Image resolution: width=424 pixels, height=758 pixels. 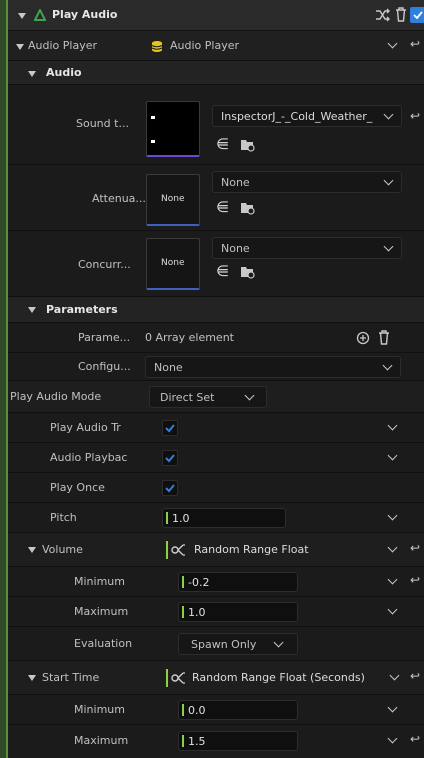 I want to click on configuration-row: Configu... None, so click(x=216, y=366).